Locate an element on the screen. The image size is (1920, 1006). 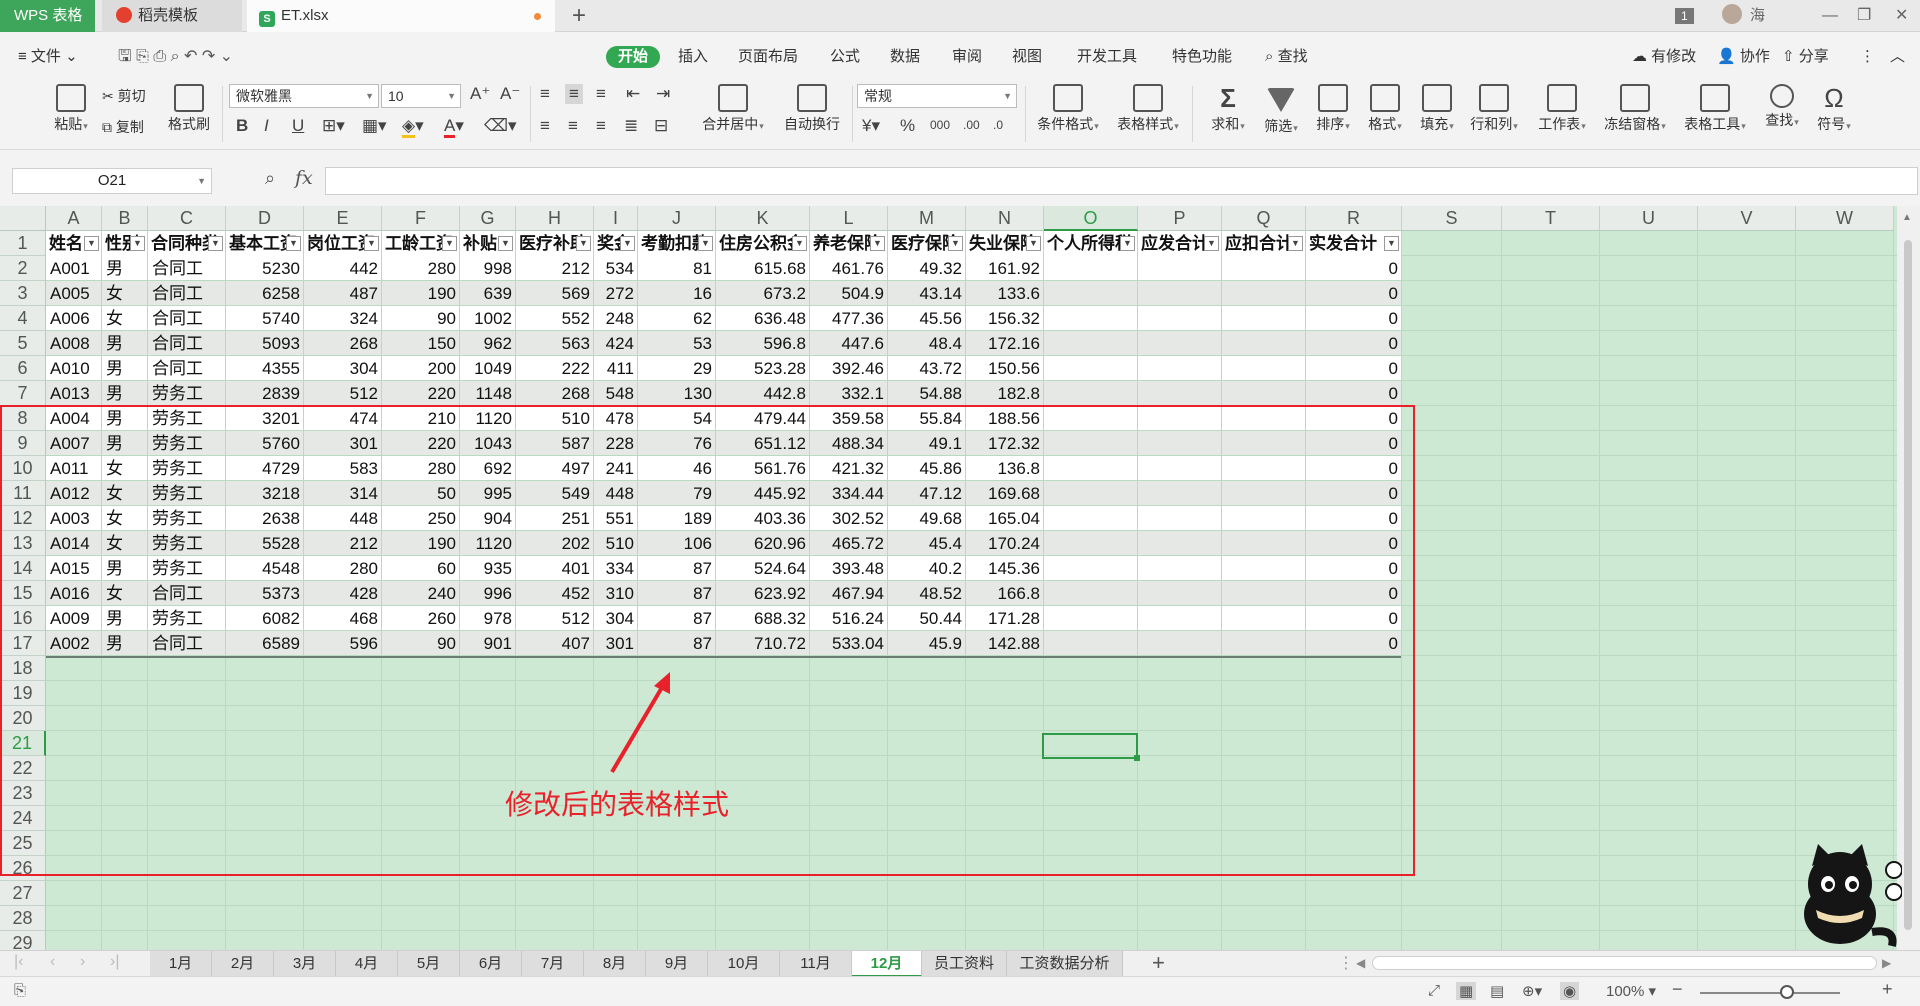
table-cell: 272 is located at coordinates (616, 293).